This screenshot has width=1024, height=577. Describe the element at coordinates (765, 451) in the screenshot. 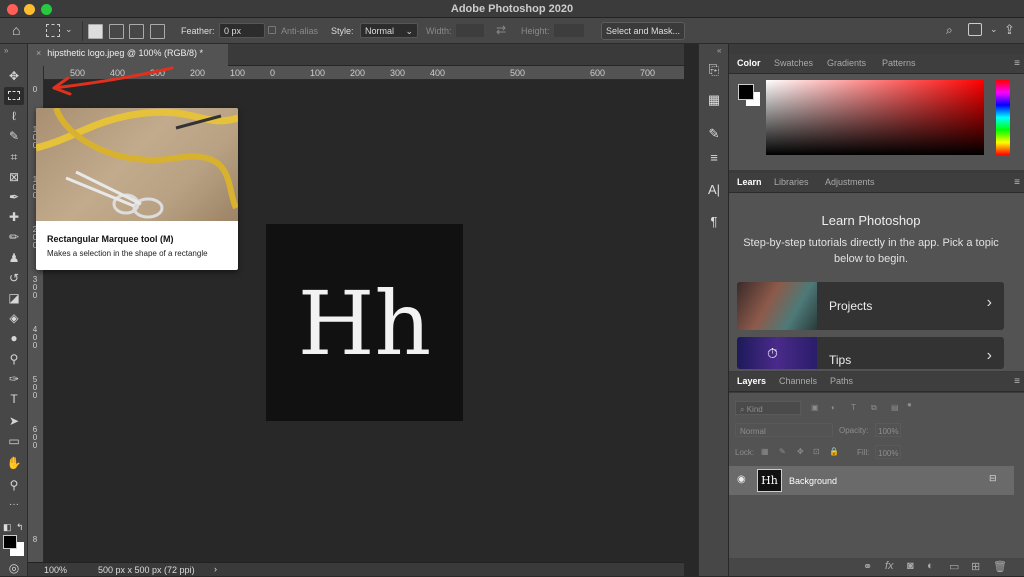

I see `lock-transparency-icon: ▦` at that location.